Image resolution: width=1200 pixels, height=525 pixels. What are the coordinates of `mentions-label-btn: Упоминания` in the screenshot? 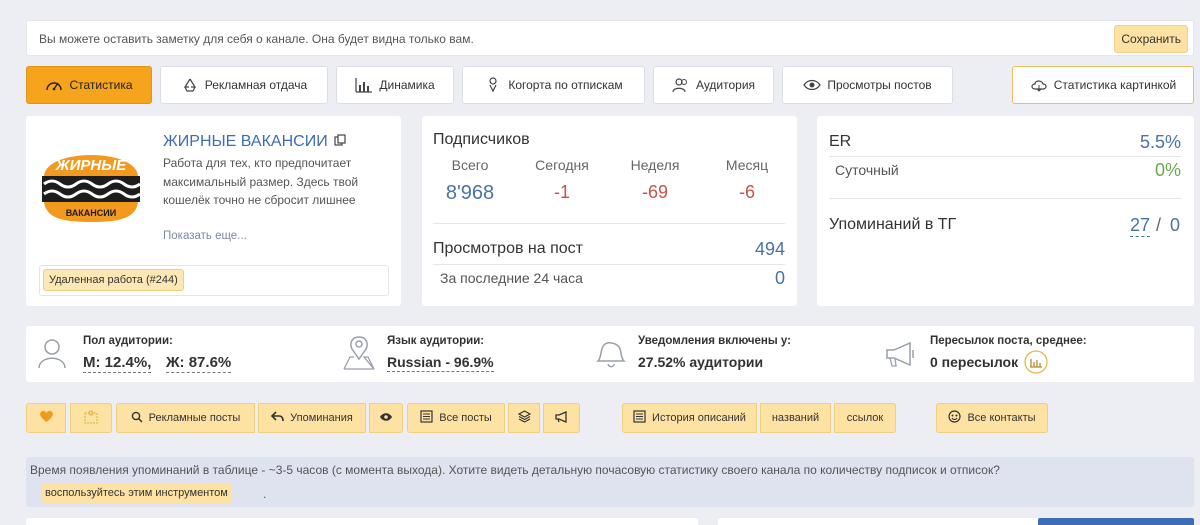 It's located at (321, 418).